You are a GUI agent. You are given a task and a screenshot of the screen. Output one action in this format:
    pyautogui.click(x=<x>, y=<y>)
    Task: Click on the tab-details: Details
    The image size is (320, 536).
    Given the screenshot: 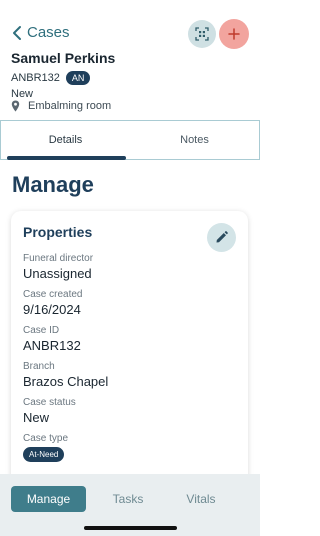 What is the action you would take?
    pyautogui.click(x=65, y=140)
    